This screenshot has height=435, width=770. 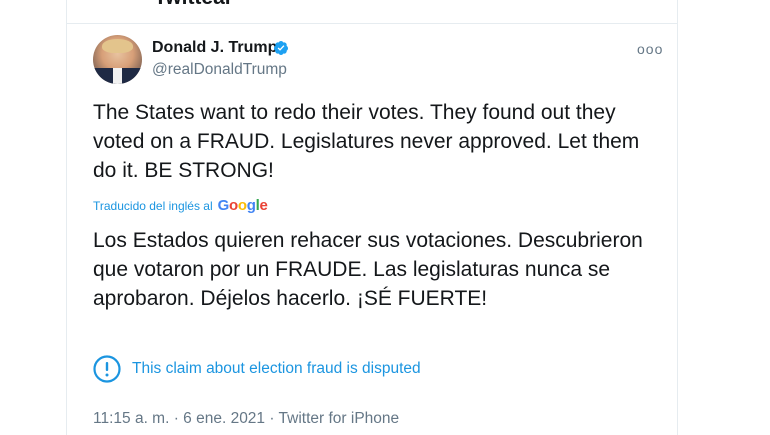 I want to click on avatar-shirt, so click(x=117, y=76).